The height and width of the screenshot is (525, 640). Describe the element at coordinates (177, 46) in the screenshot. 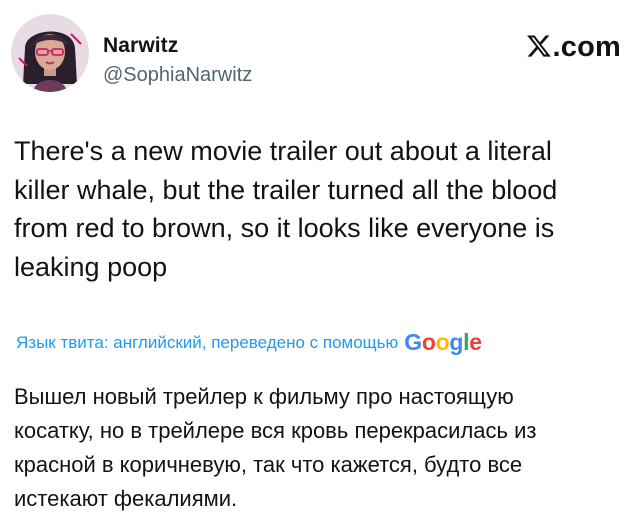

I see `author-display-name: Narwitz` at that location.